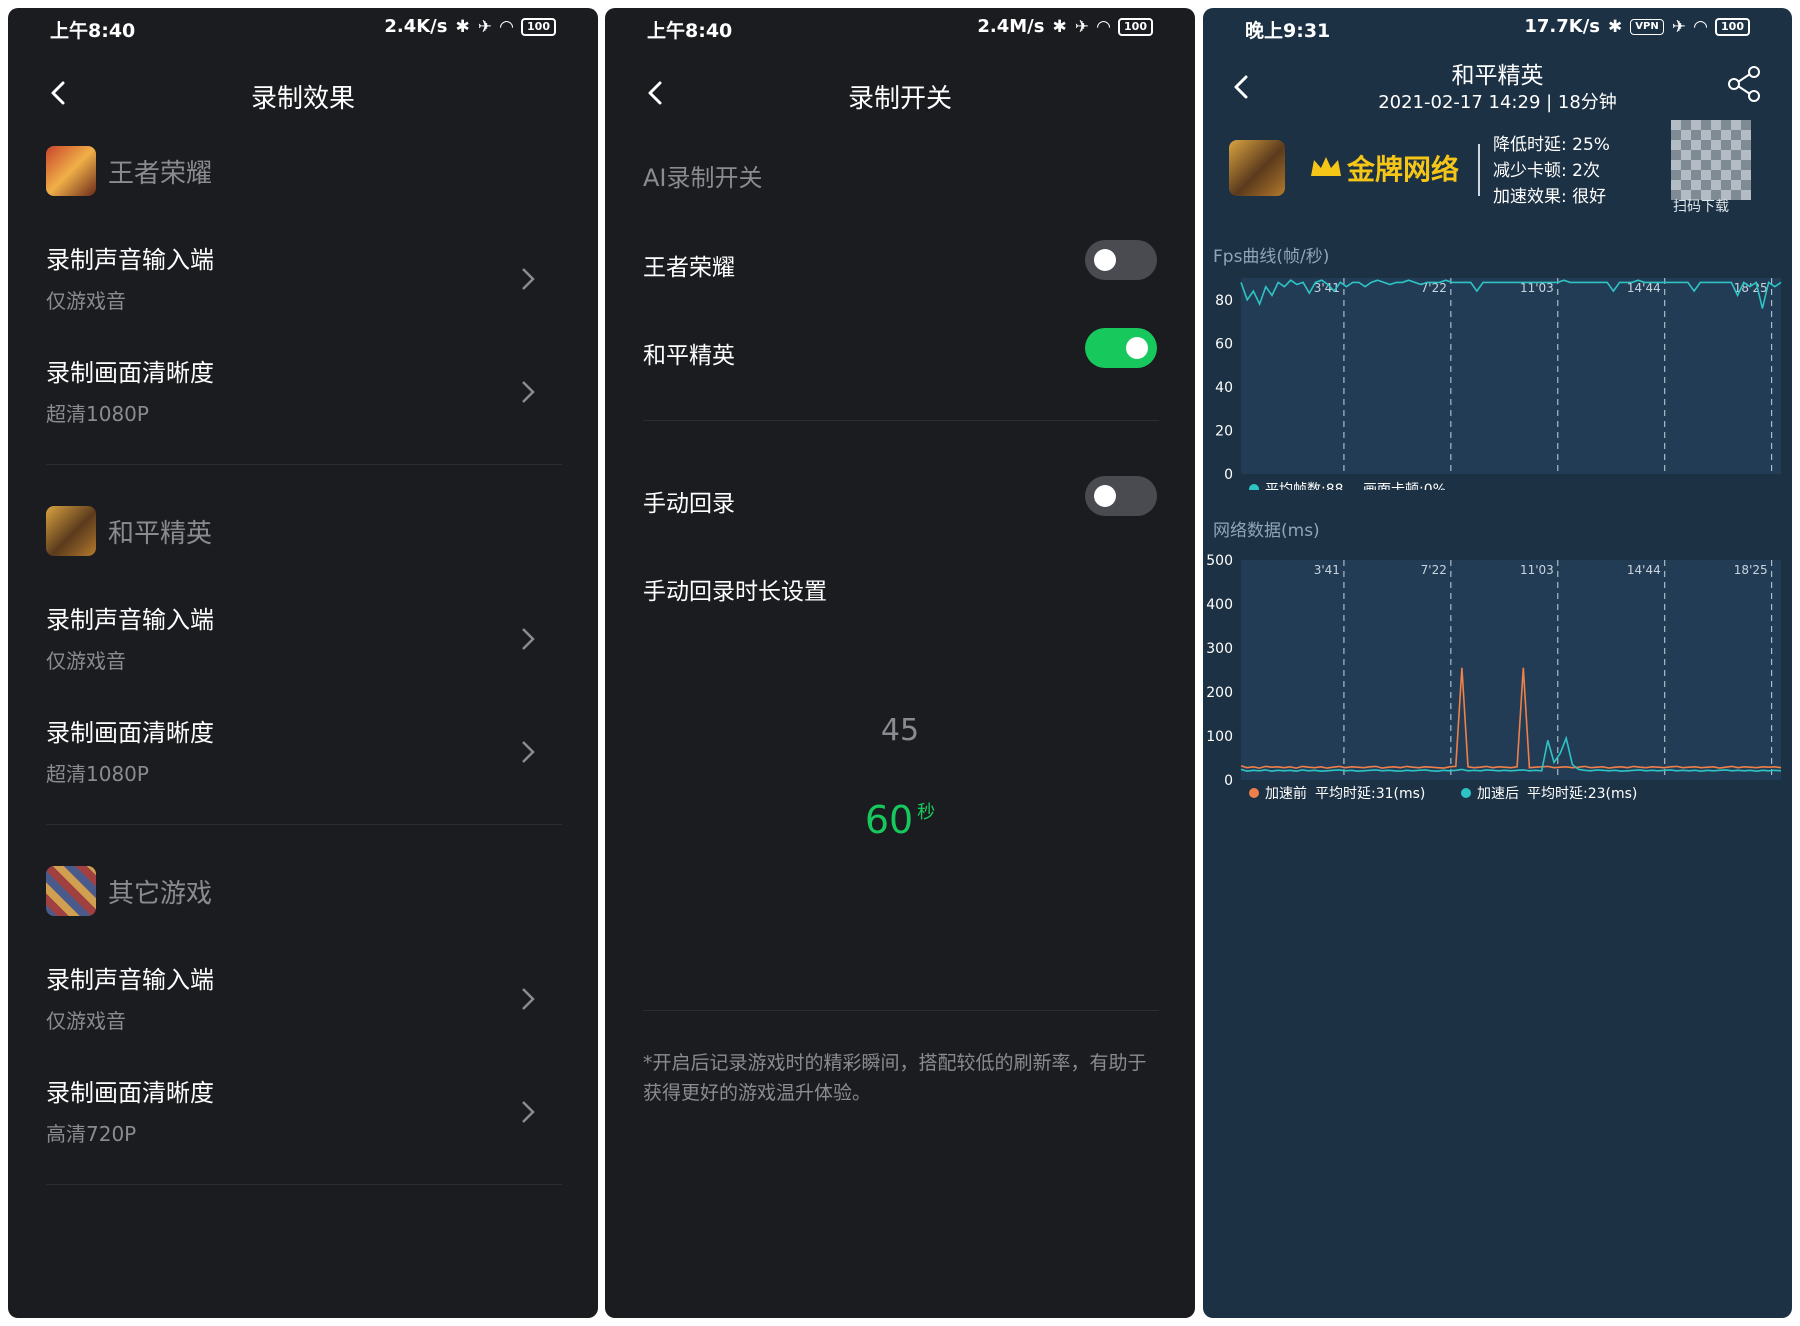 The width and height of the screenshot is (1800, 1326). I want to click on network-speed: 17.7K/s, so click(1562, 26).